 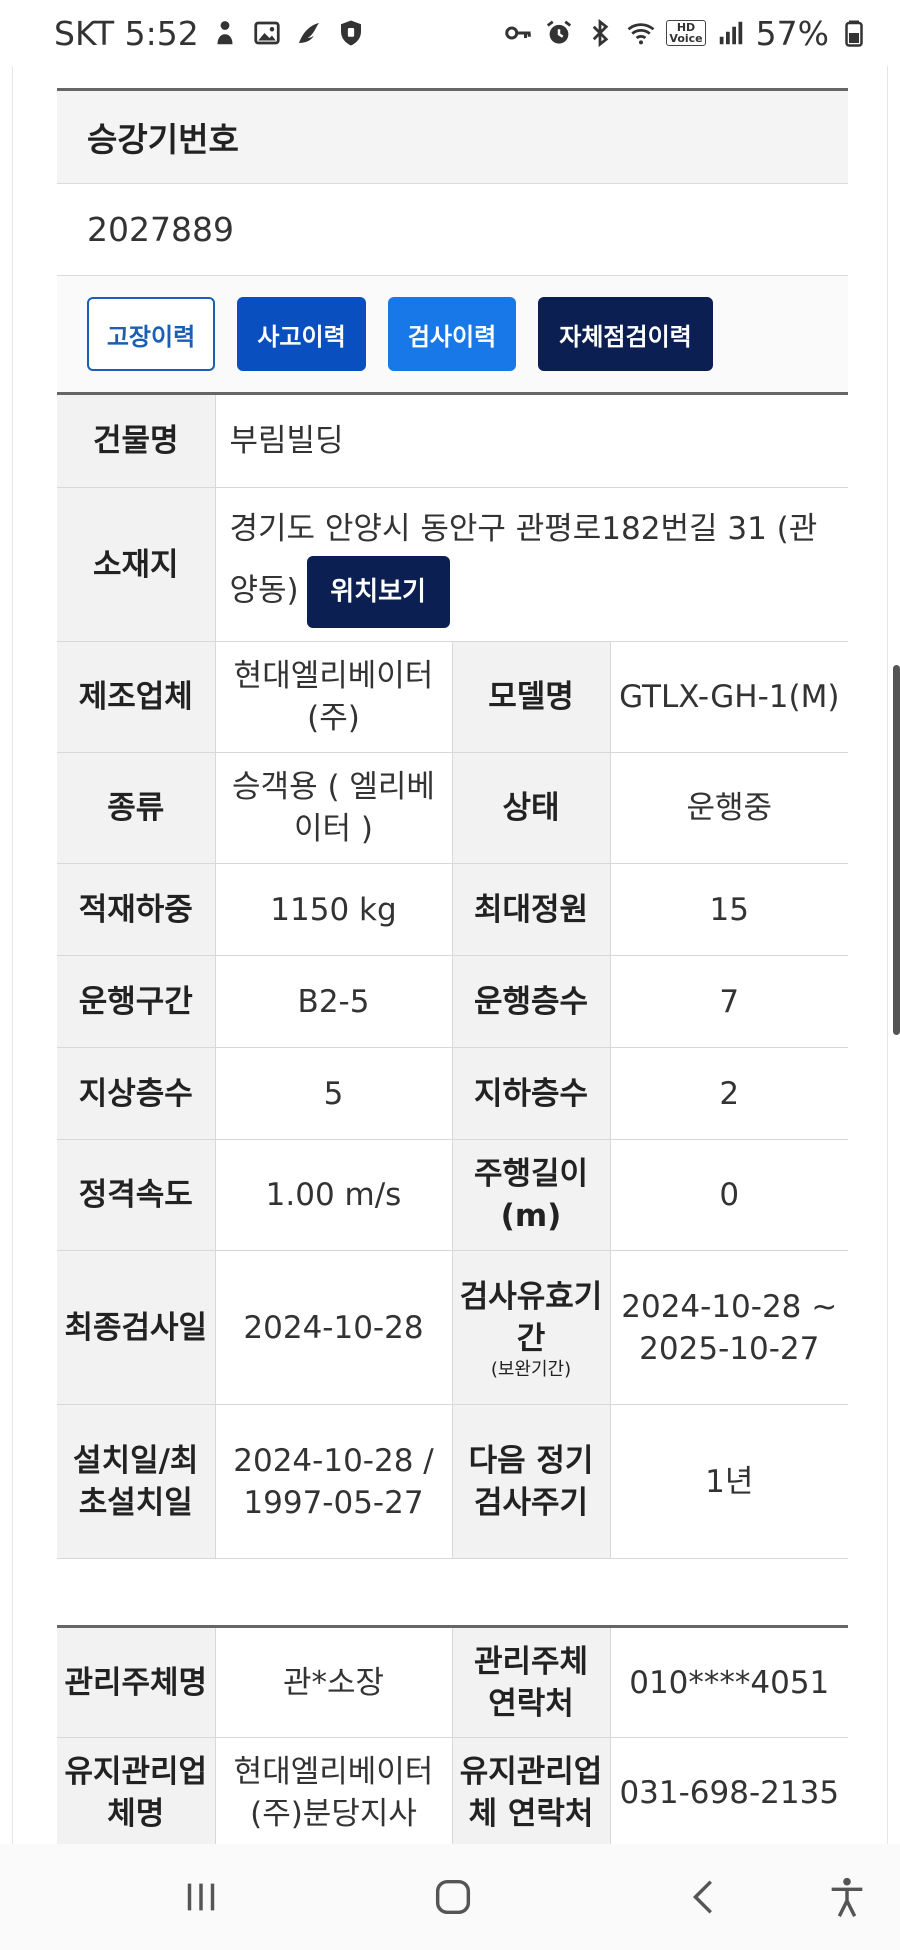 I want to click on table-row: 지상층수 5 지하층수 2, so click(x=453, y=1093).